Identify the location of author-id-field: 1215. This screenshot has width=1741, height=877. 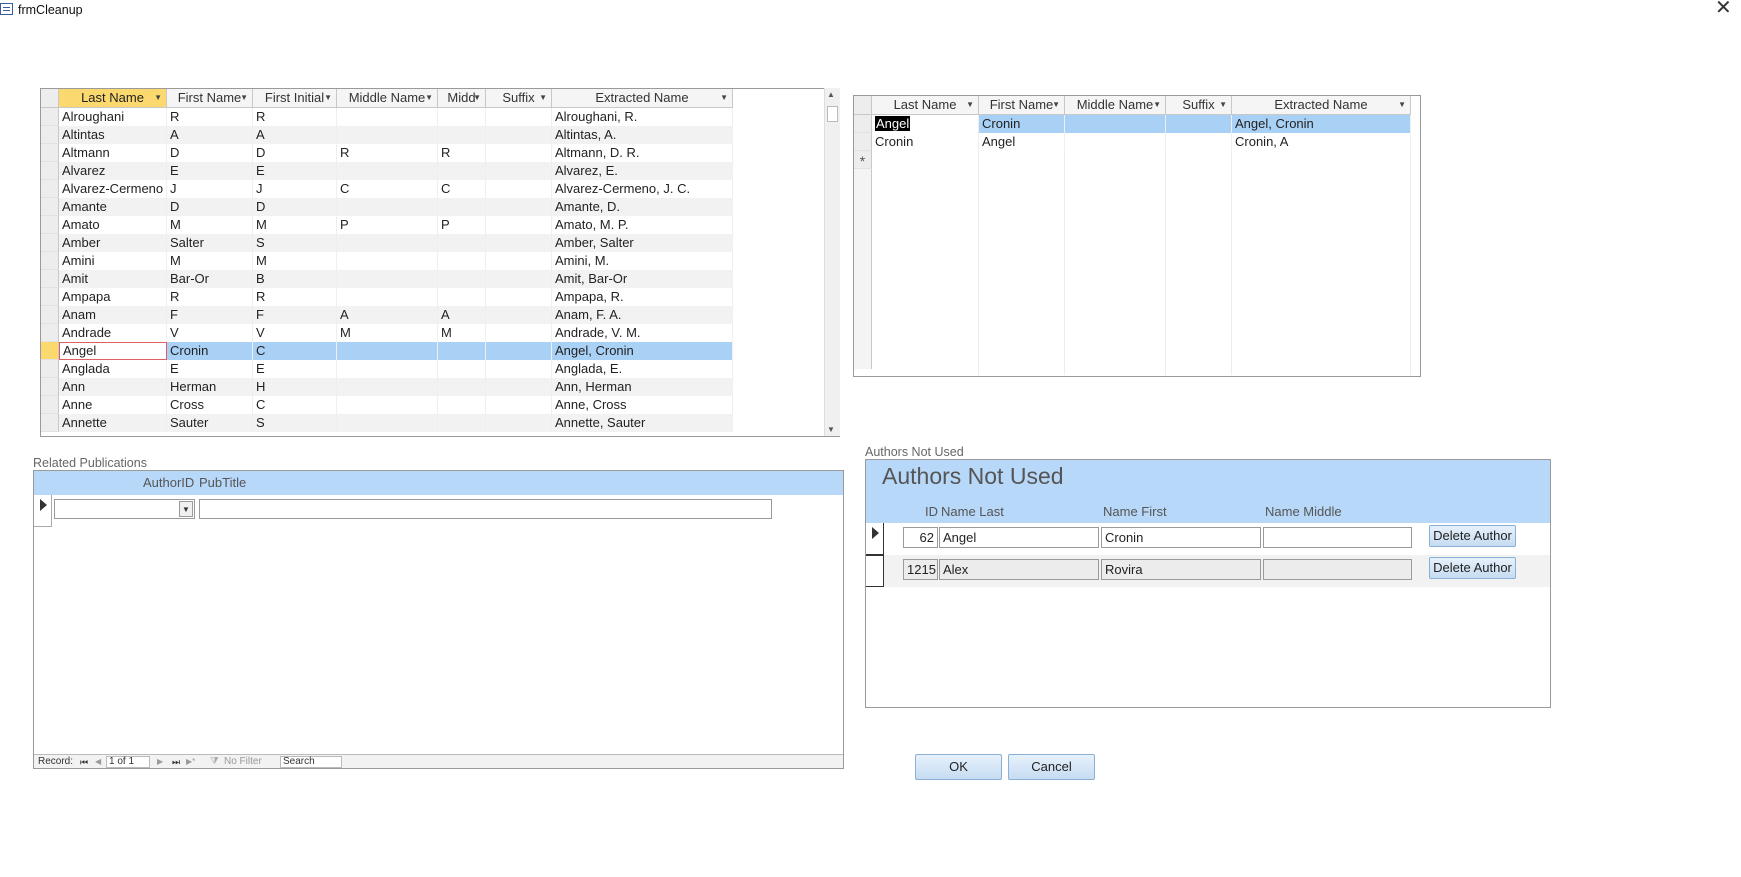
(920, 569).